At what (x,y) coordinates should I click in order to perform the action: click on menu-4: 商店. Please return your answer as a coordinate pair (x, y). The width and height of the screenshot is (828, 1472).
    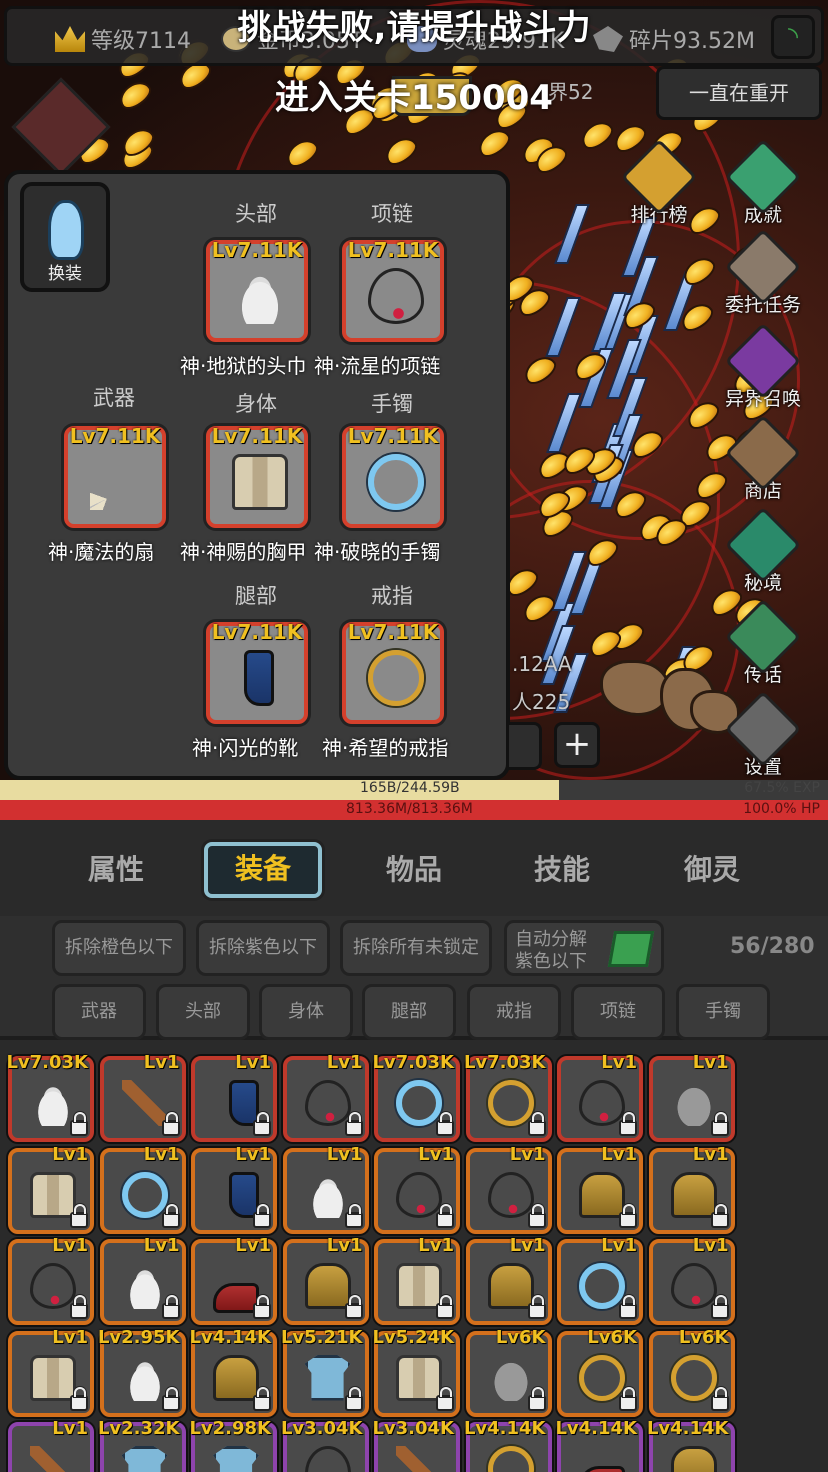
    Looking at the image, I should click on (763, 458).